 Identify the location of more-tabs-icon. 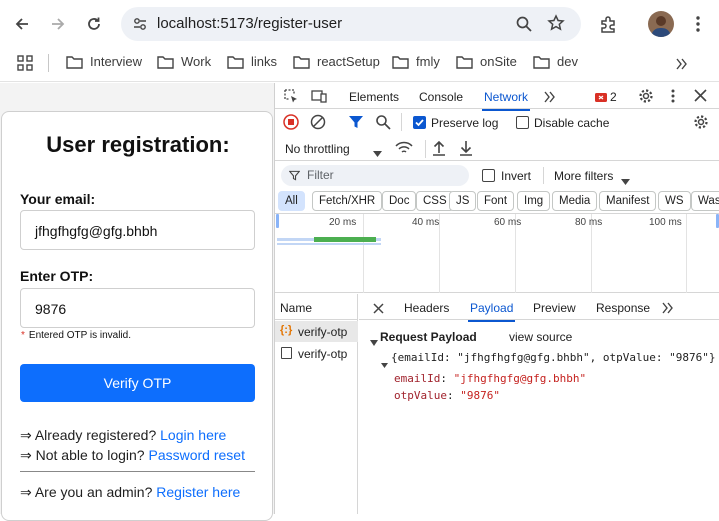
(550, 99).